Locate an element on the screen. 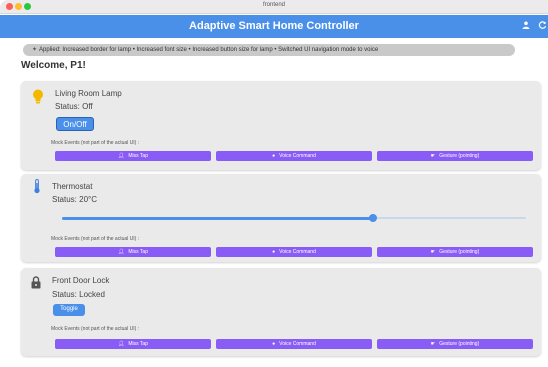 The image size is (548, 367). slider-fill is located at coordinates (217, 218).